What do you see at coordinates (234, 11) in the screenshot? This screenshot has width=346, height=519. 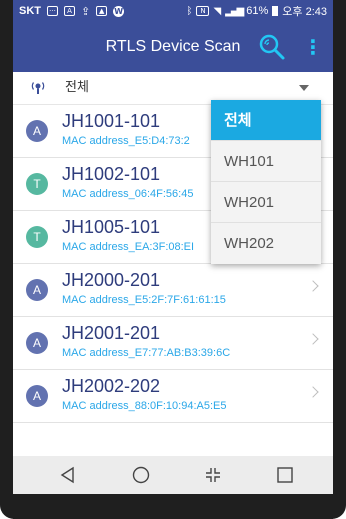 I see `signal-icon: ▂▄▆` at bounding box center [234, 11].